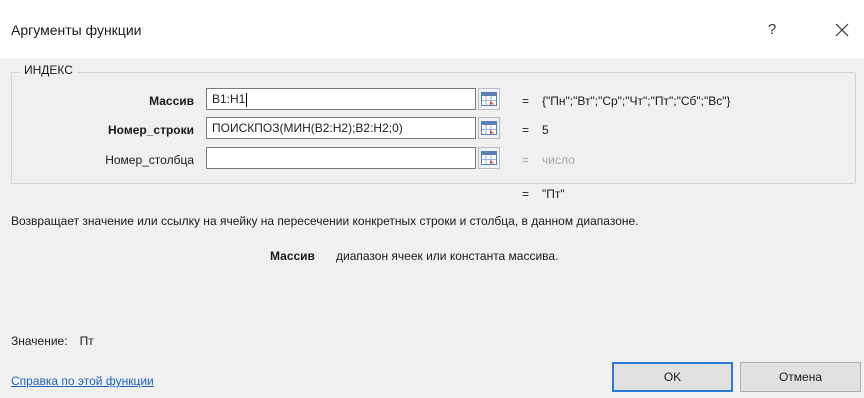  What do you see at coordinates (86, 341) in the screenshot?
I see `value-text: Пт` at bounding box center [86, 341].